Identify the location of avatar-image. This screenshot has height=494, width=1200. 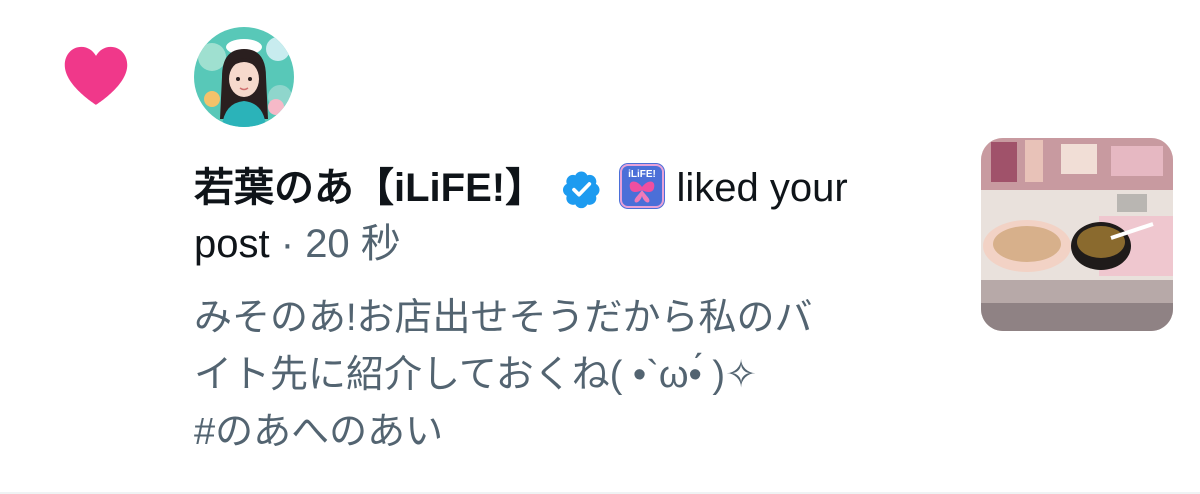
(244, 77).